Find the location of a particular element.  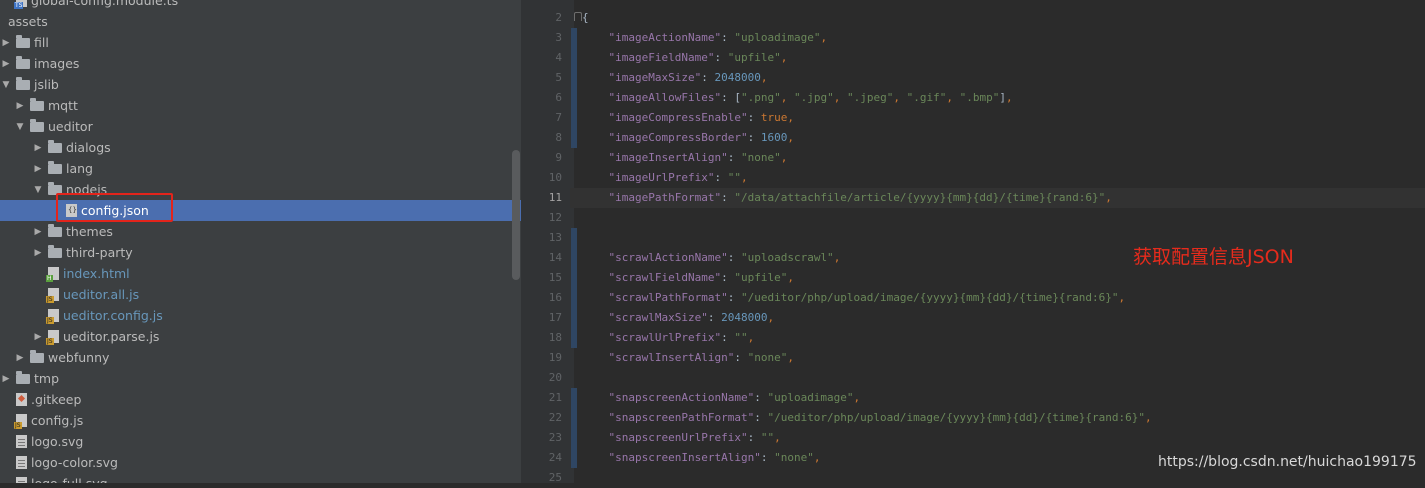

code-line: { is located at coordinates (585, 18).